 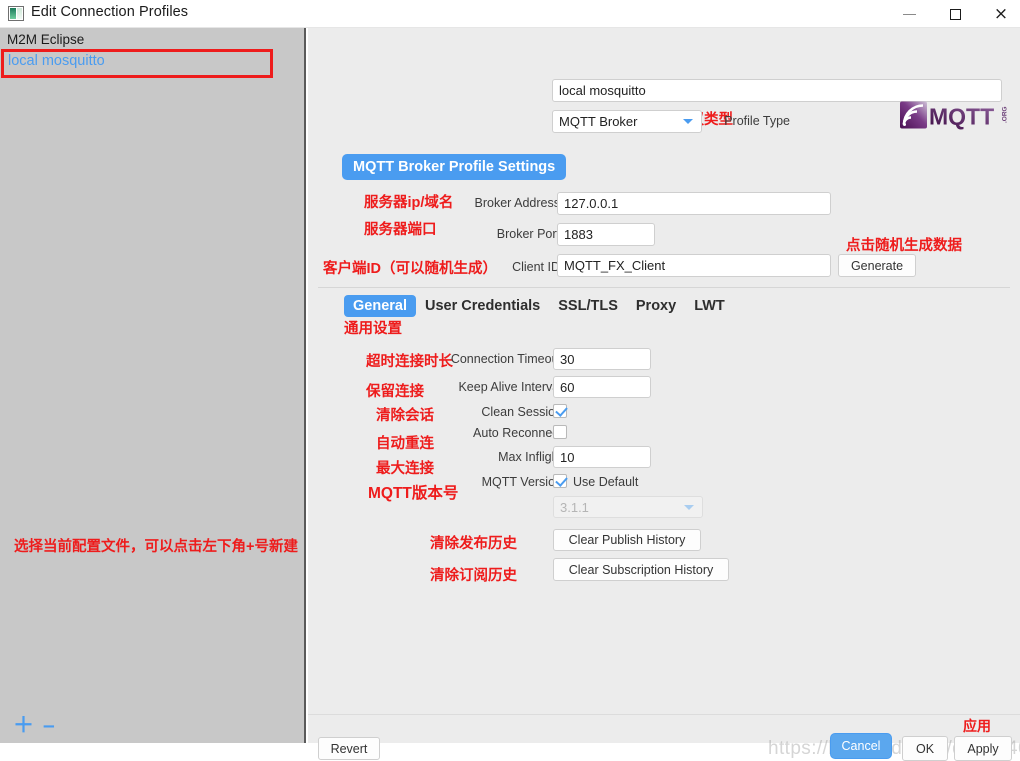 I want to click on mqtt-version-select: 3.1.1, so click(x=628, y=507).